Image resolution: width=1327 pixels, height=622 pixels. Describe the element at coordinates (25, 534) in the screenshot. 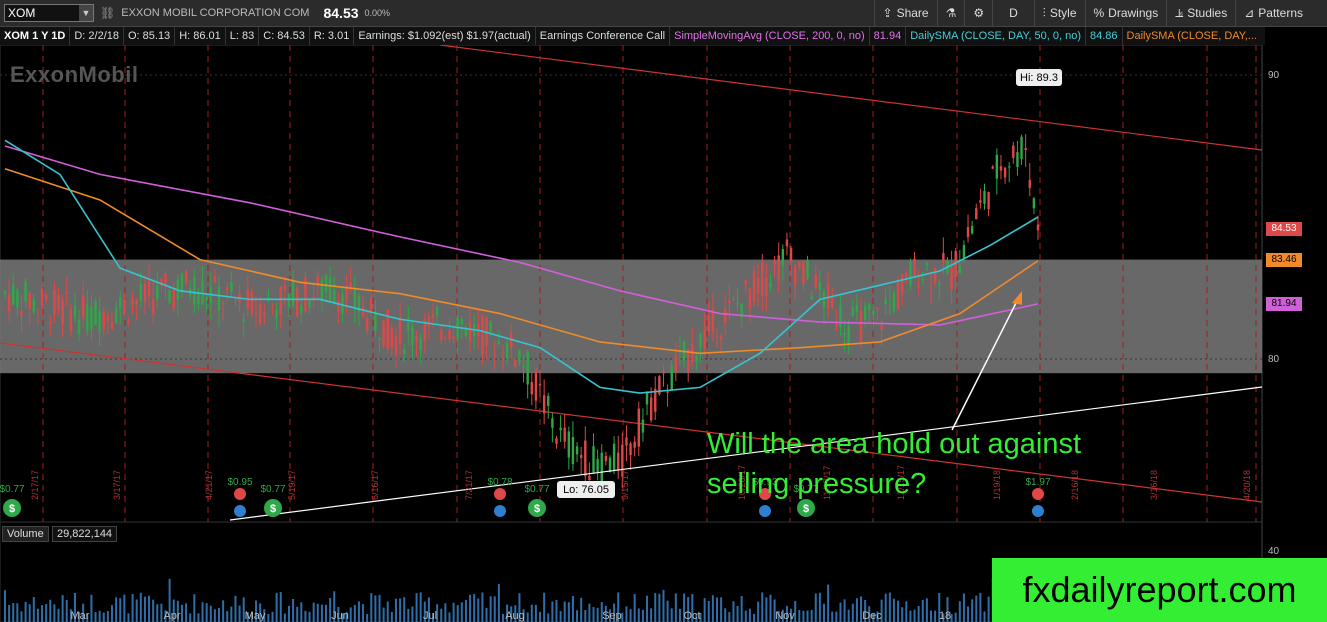

I see `volume-label: Volume` at that location.